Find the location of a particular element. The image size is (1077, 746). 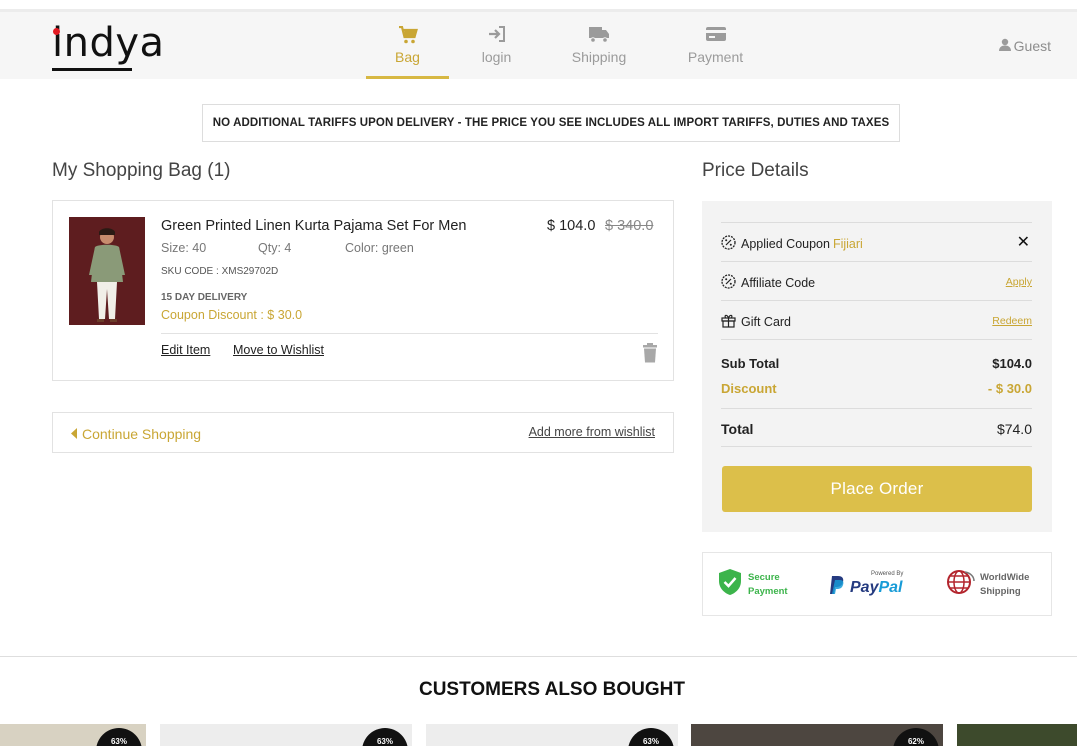

total-row: Total $74.0 is located at coordinates (876, 429).